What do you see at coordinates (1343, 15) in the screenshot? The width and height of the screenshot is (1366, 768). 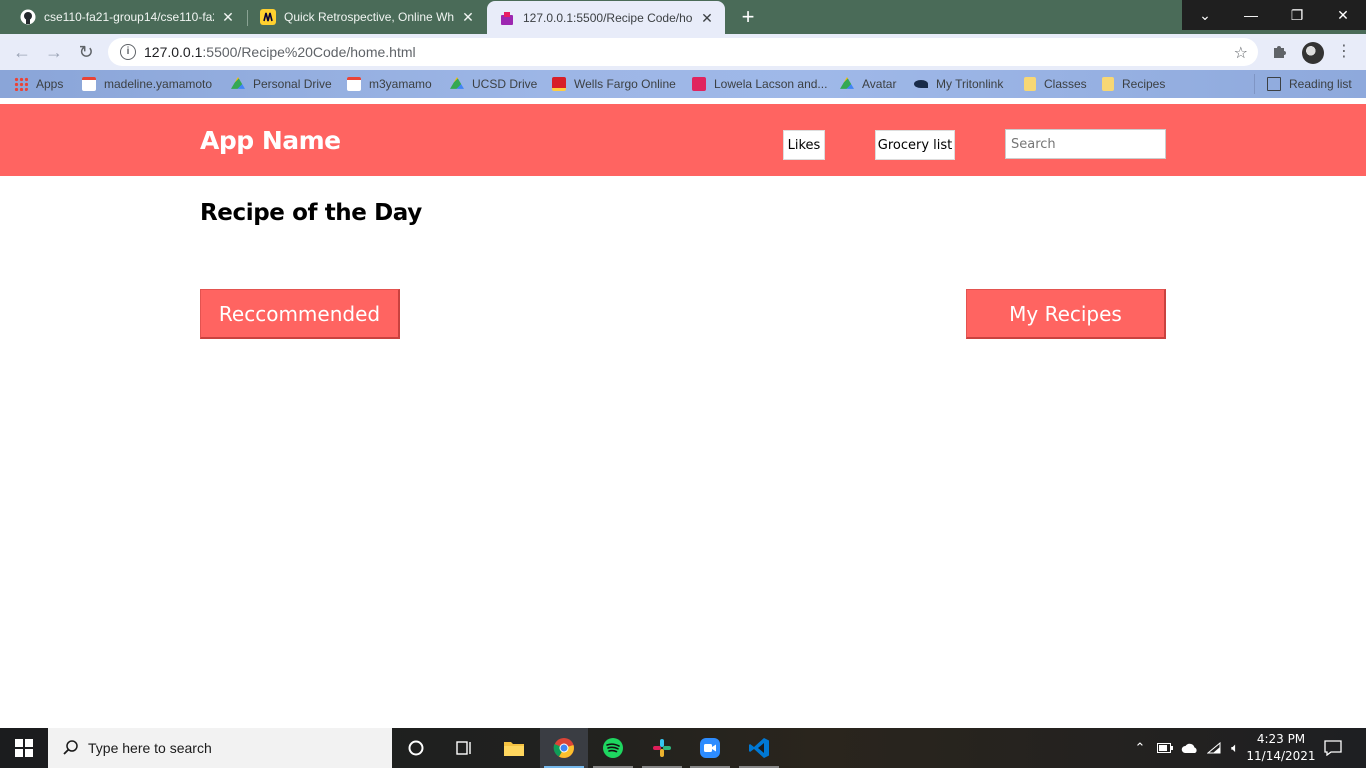 I see `close-window-button: ✕` at bounding box center [1343, 15].